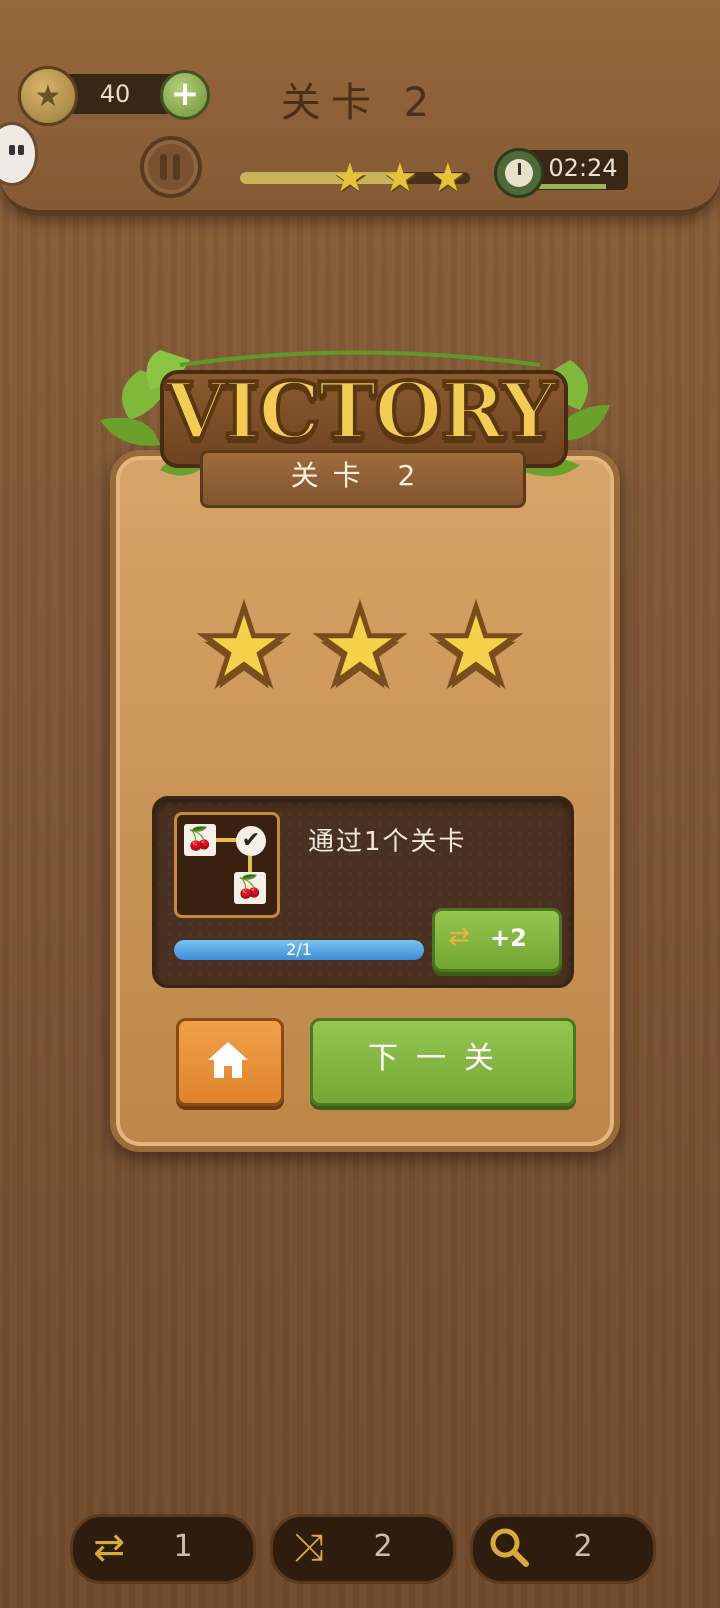 This screenshot has width=720, height=1608. I want to click on check-icon: ✔, so click(251, 841).